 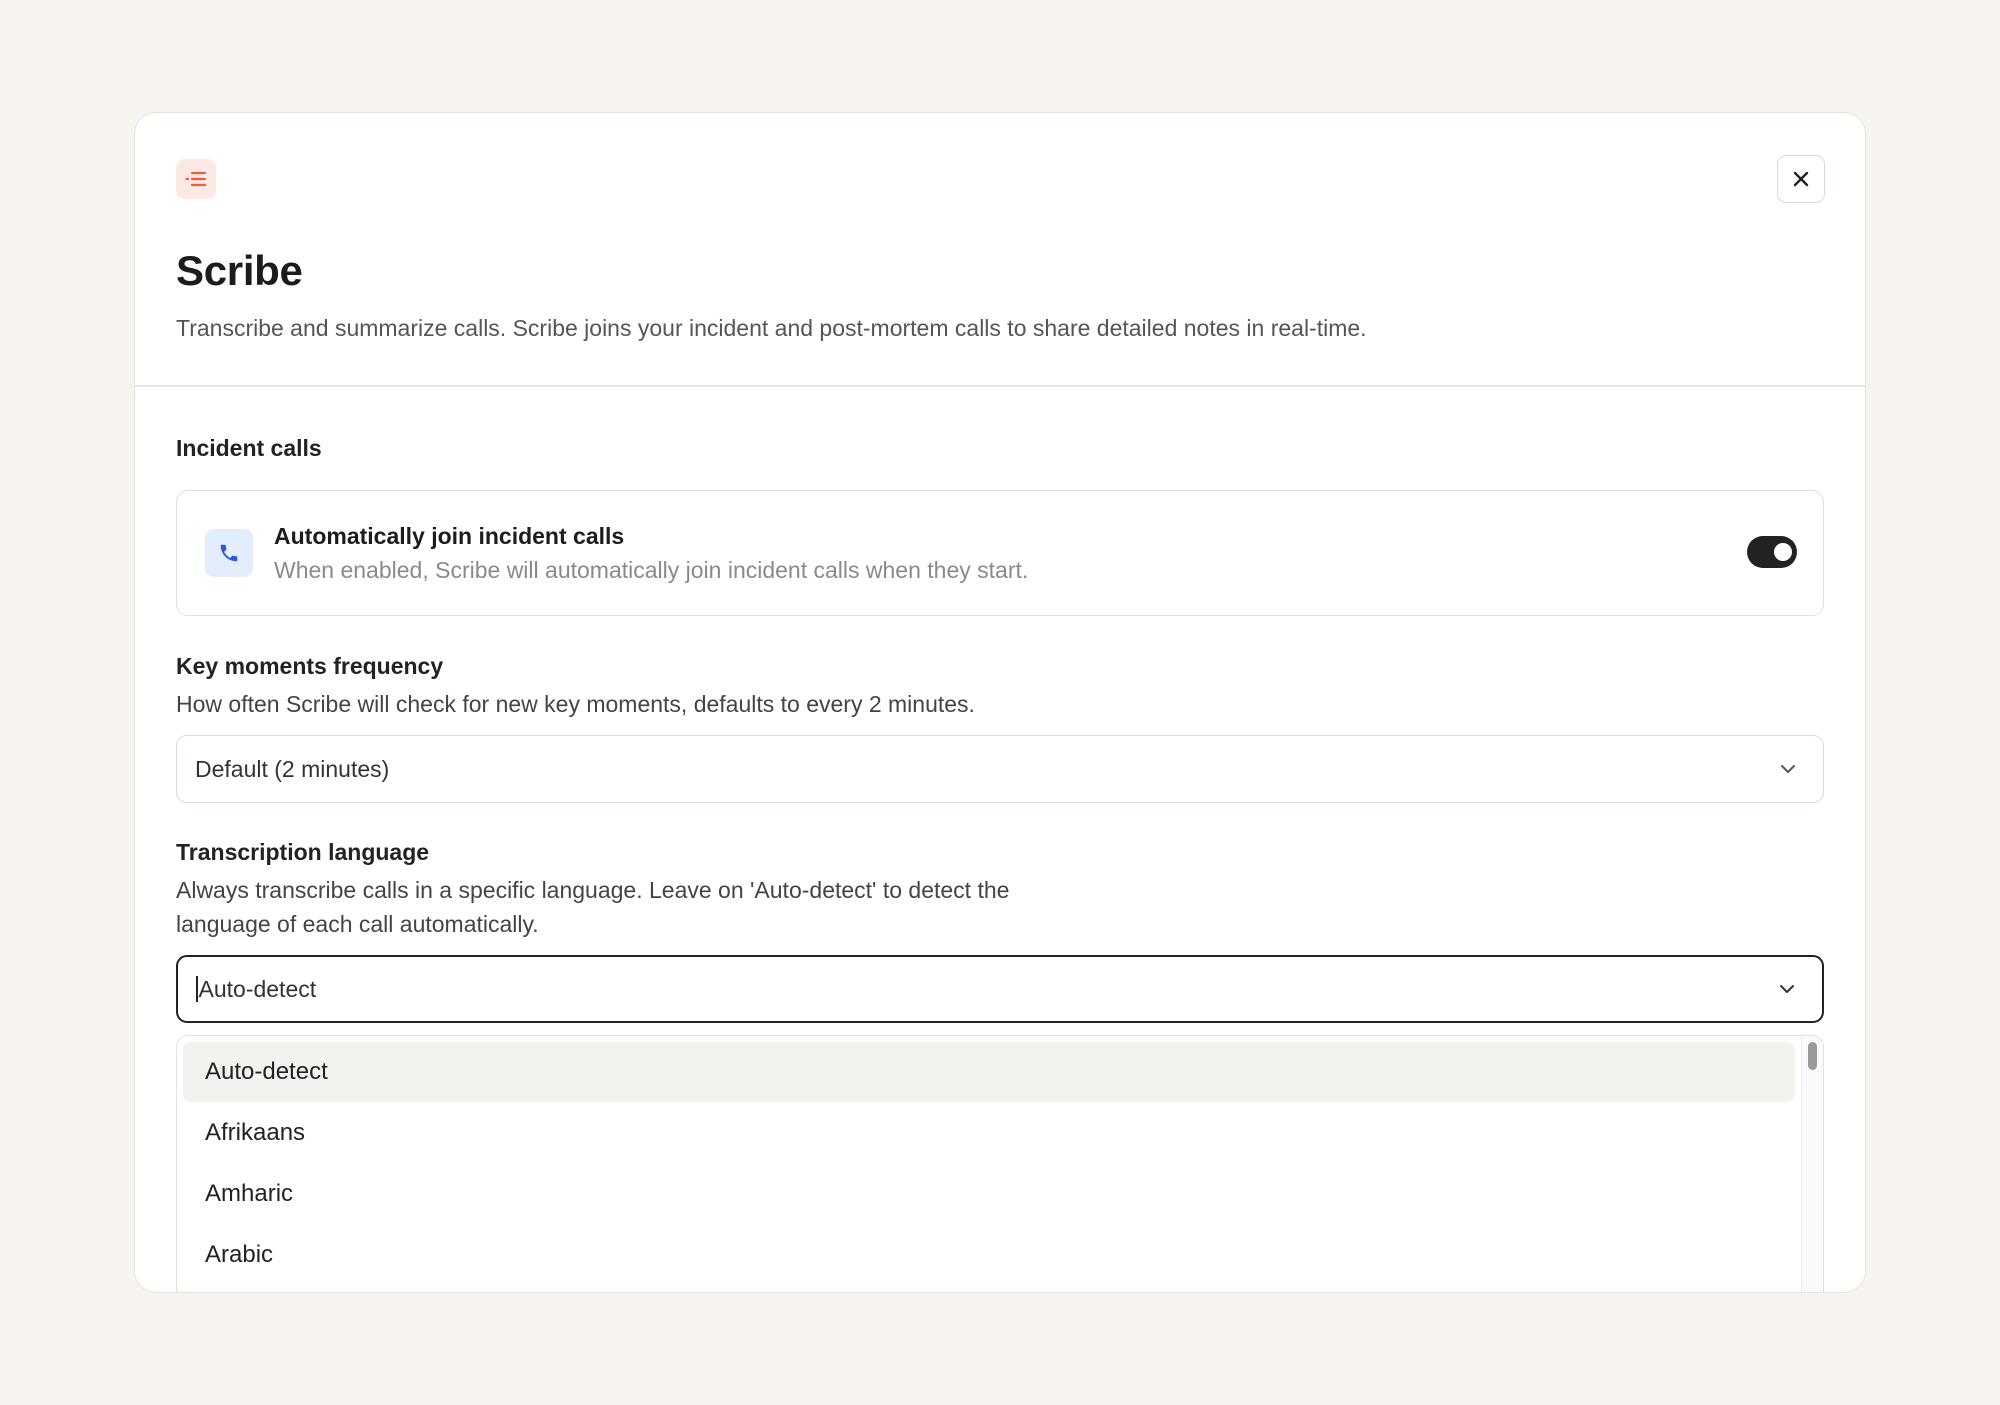 I want to click on close-button, so click(x=1801, y=179).